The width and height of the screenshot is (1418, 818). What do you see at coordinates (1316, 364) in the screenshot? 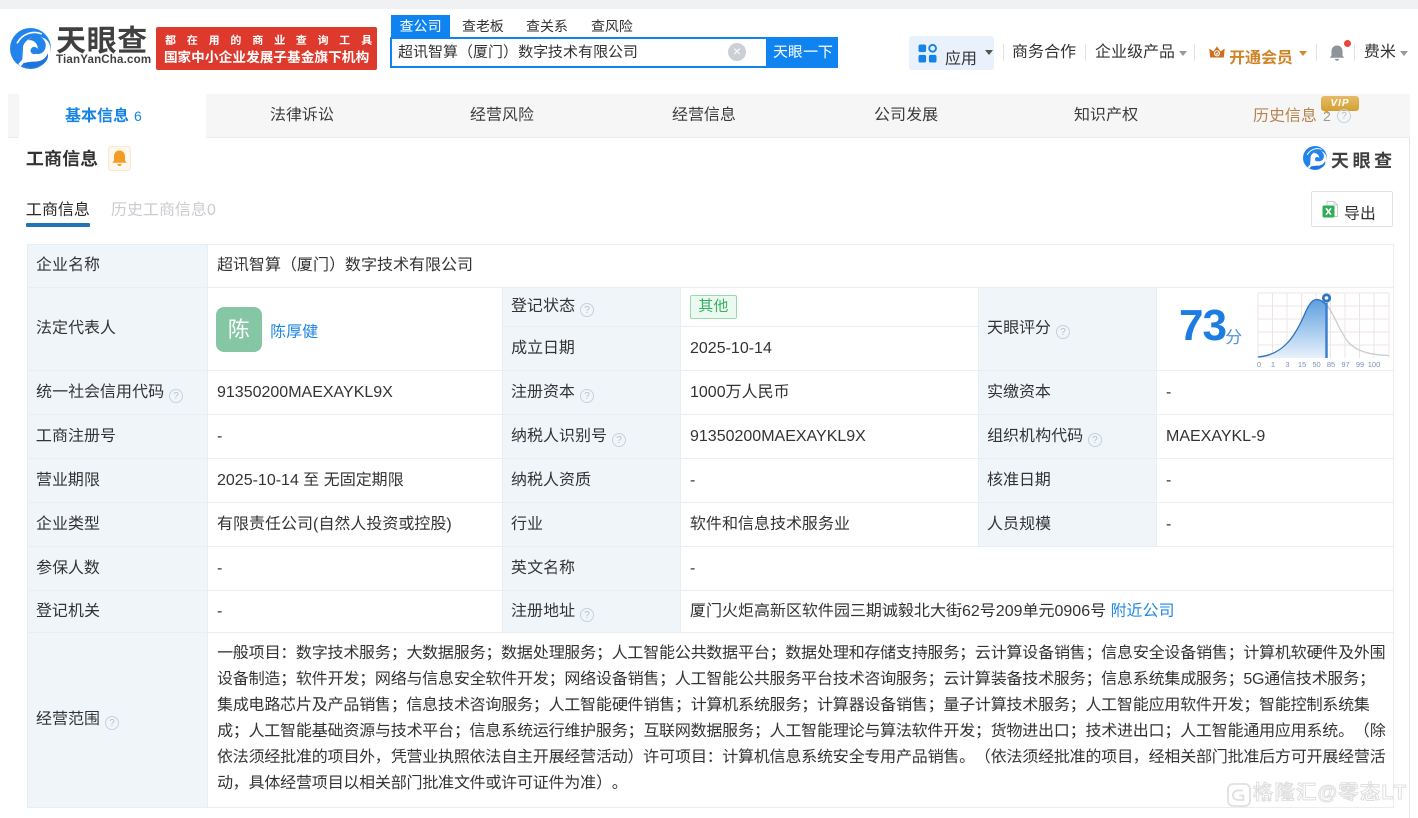
I see `svg-text: 50` at bounding box center [1316, 364].